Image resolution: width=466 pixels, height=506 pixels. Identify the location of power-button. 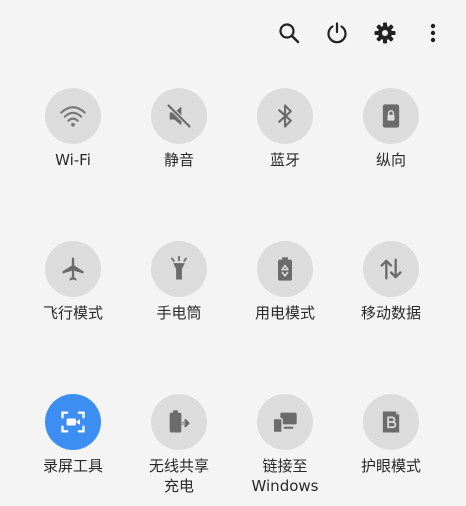
(337, 33).